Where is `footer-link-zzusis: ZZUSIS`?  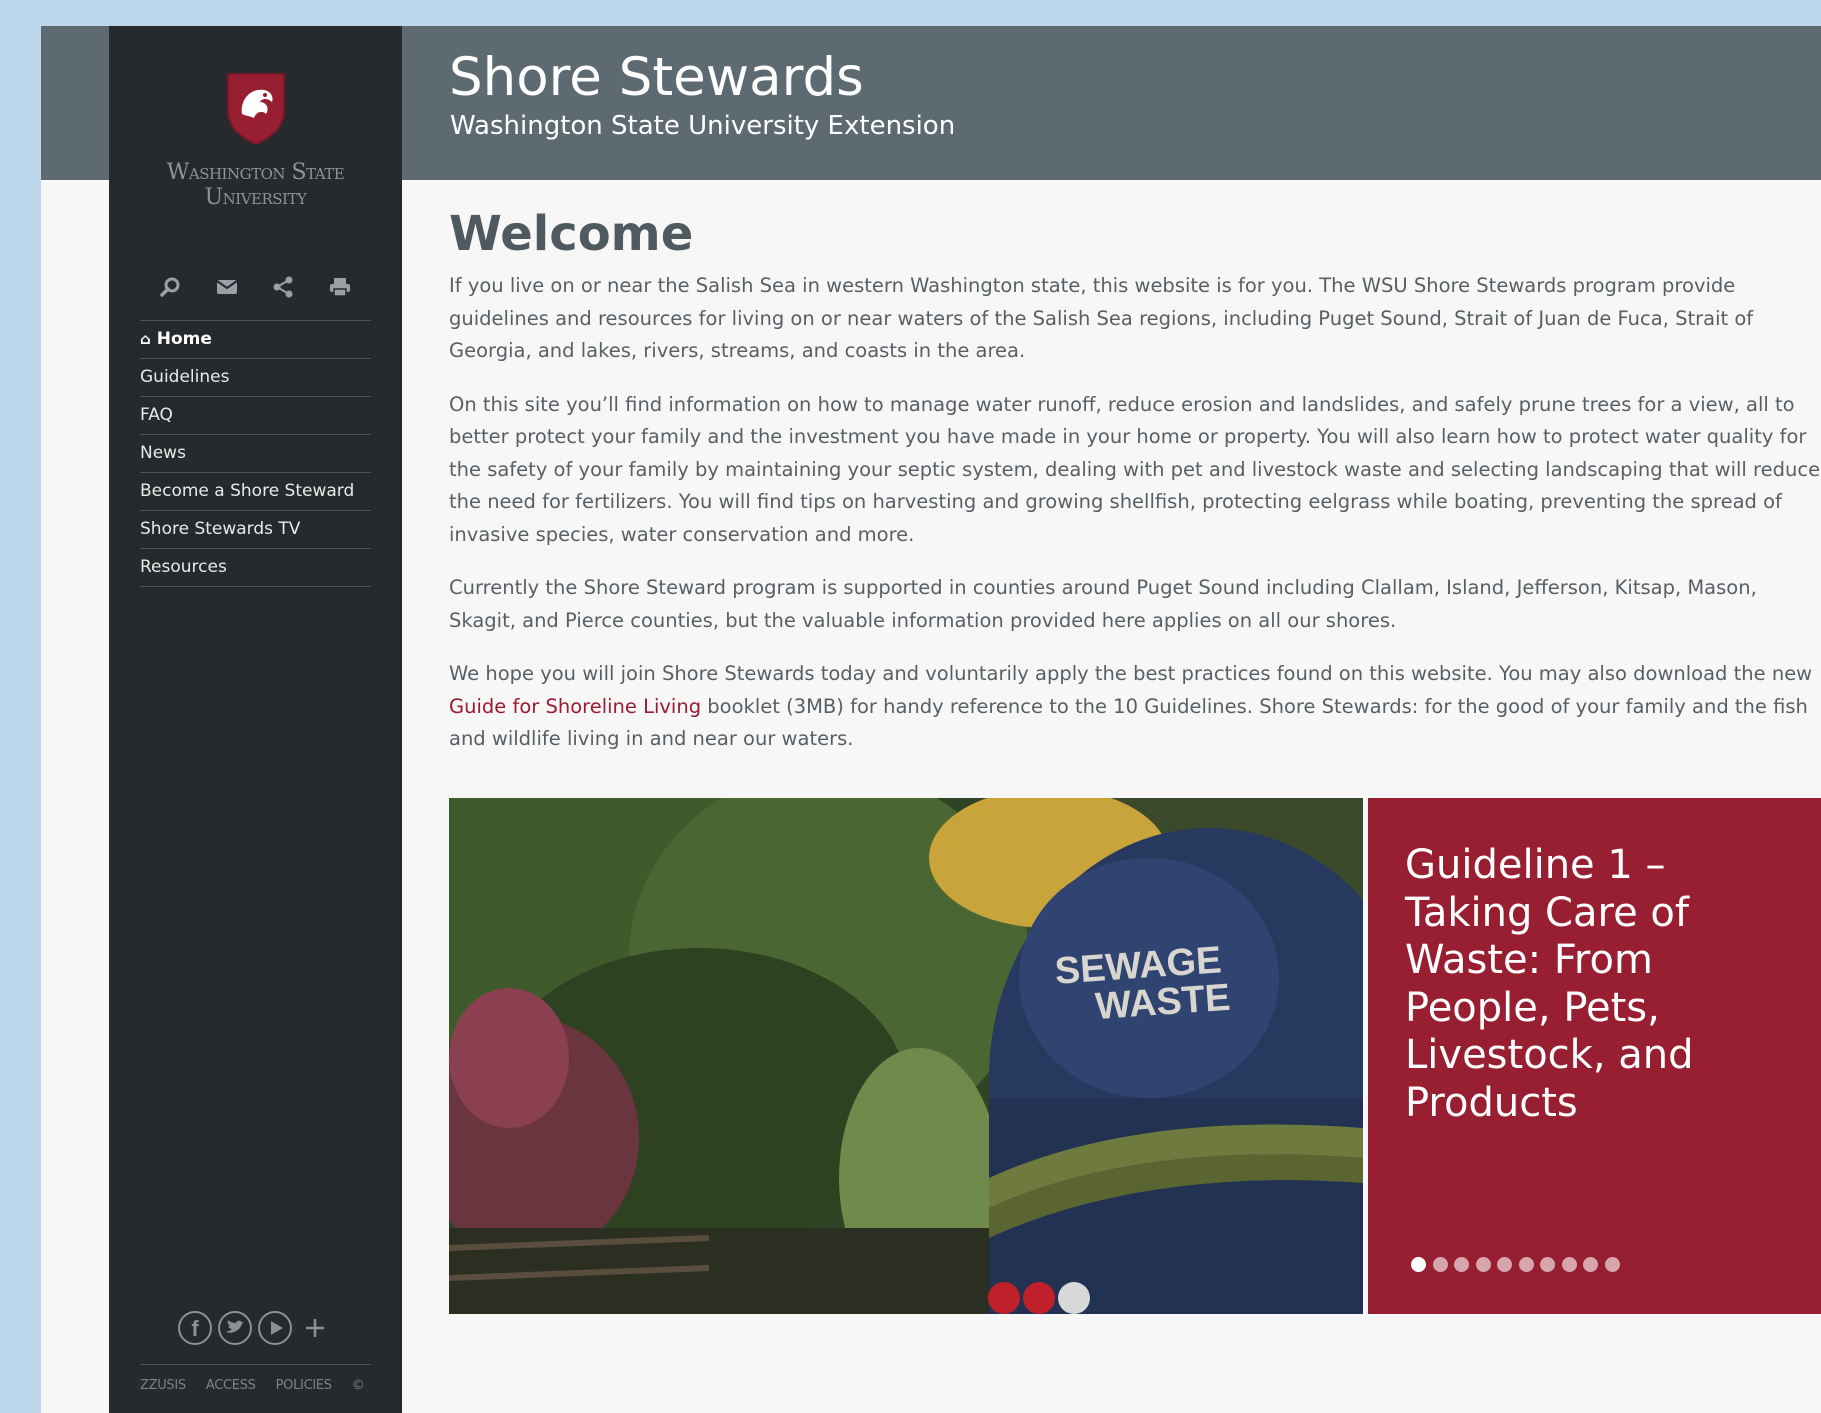
footer-link-zzusis: ZZUSIS is located at coordinates (163, 1385).